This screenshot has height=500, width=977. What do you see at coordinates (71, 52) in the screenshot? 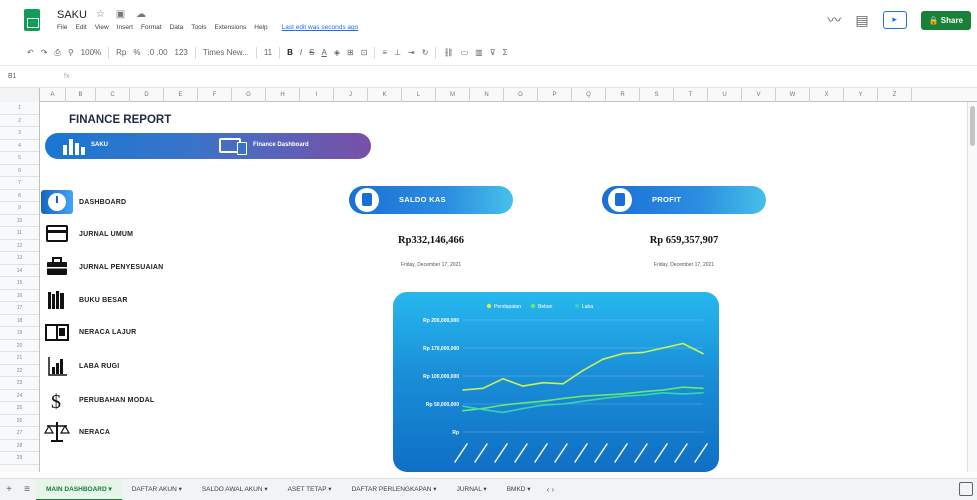
I see `paint-format-icon: ⚲` at bounding box center [71, 52].